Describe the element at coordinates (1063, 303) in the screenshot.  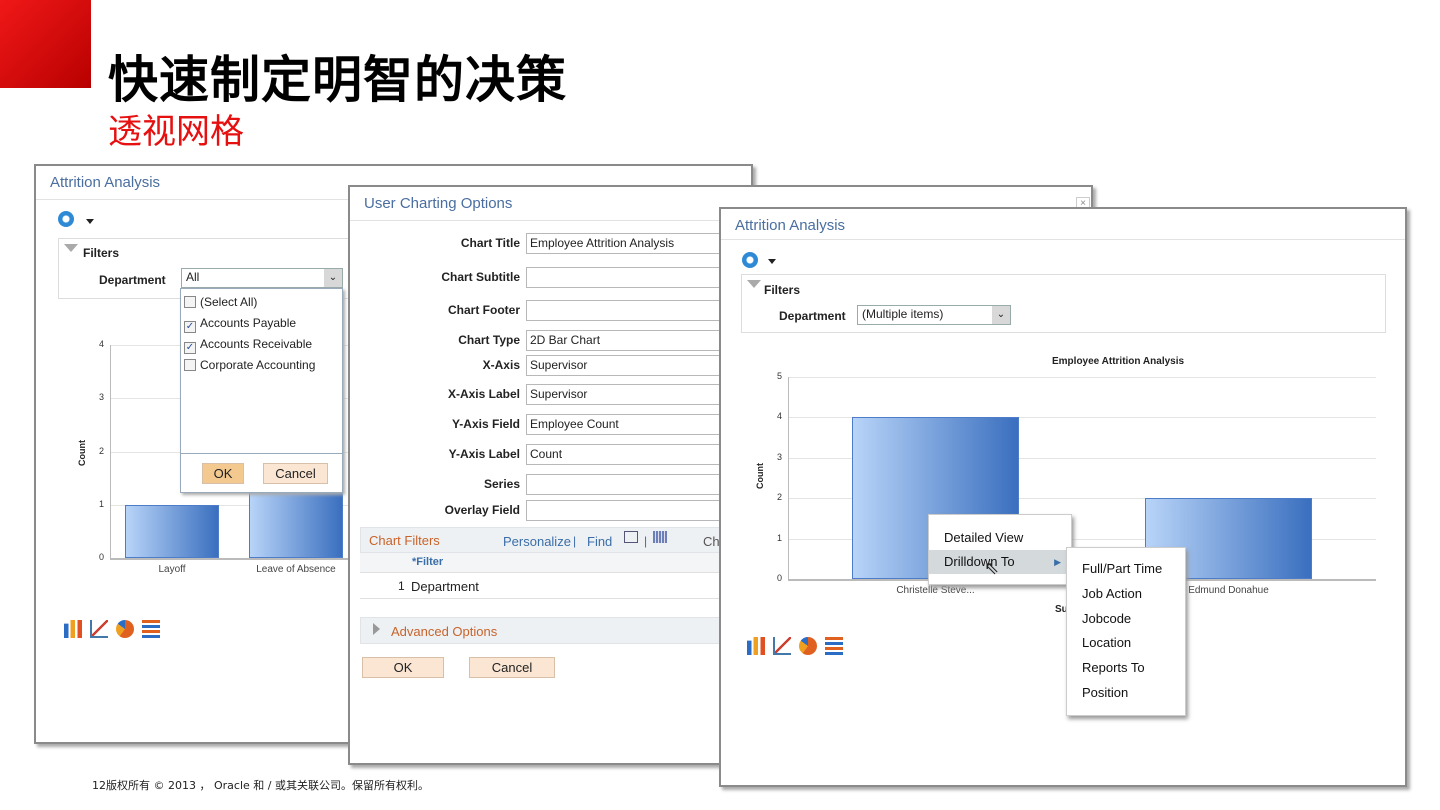
I see `filters-box: Filters Department (Multiple items) ⌄` at that location.